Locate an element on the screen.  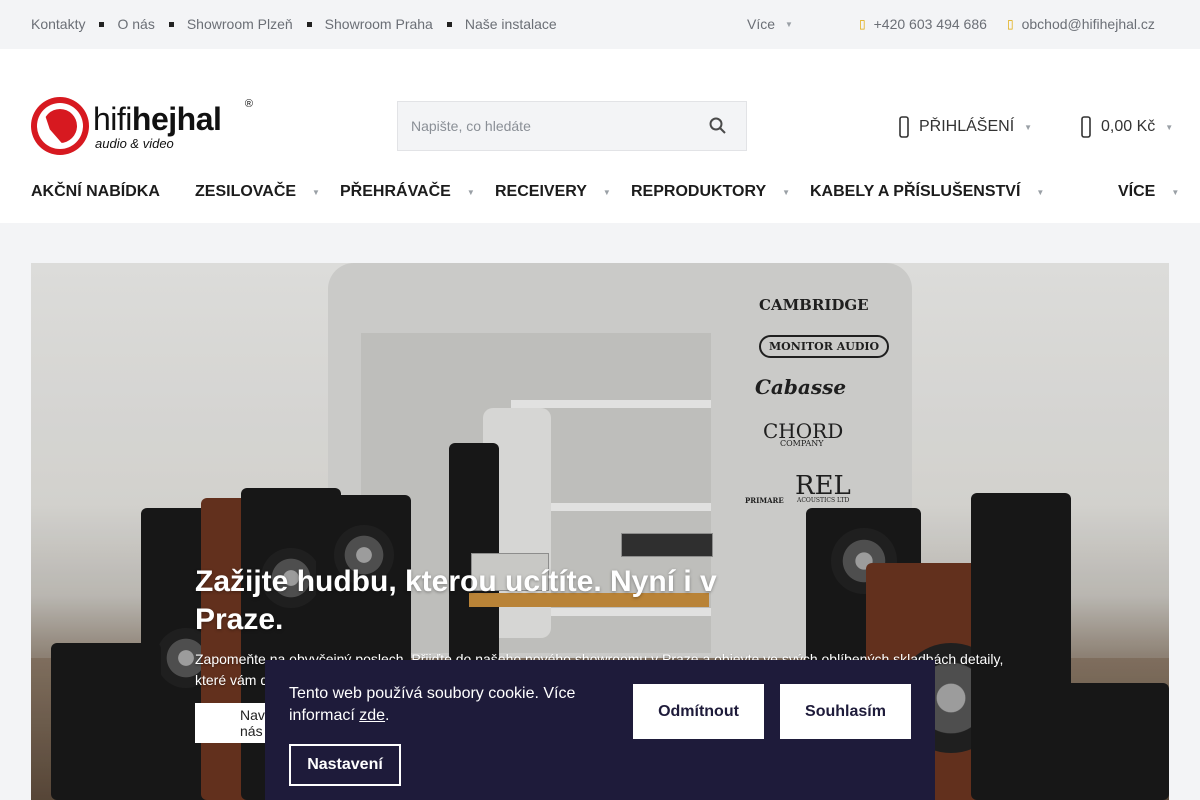
search-button is located at coordinates (718, 126).